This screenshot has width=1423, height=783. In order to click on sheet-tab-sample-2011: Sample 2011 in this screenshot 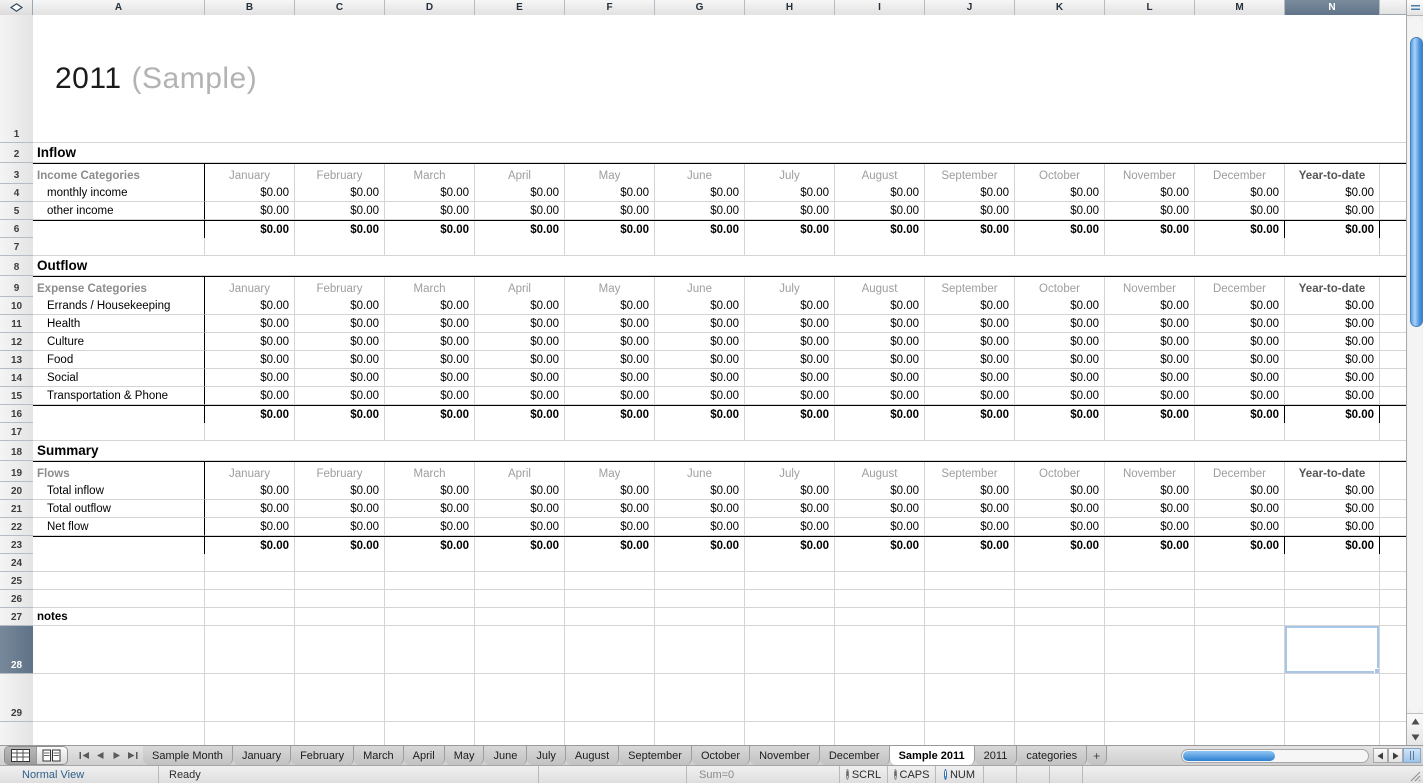, I will do `click(932, 755)`.